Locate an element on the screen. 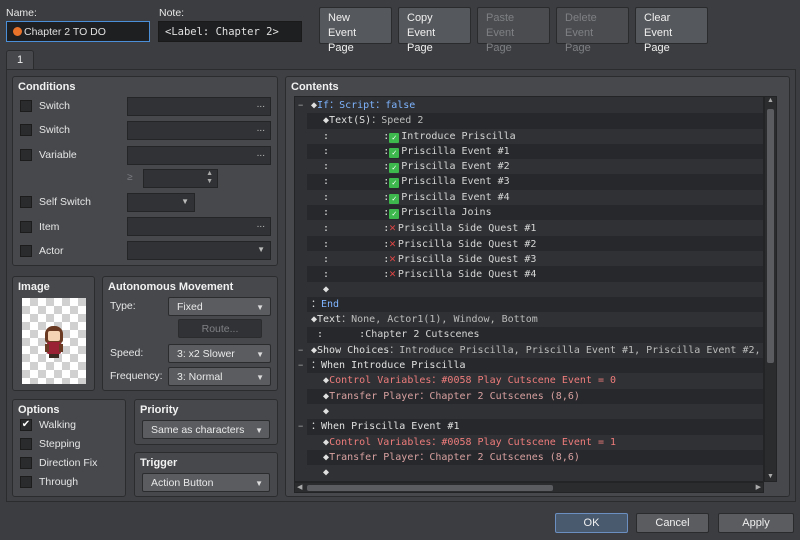 The width and height of the screenshot is (800, 540). scroll-down-icon: ▼ is located at coordinates (770, 476).